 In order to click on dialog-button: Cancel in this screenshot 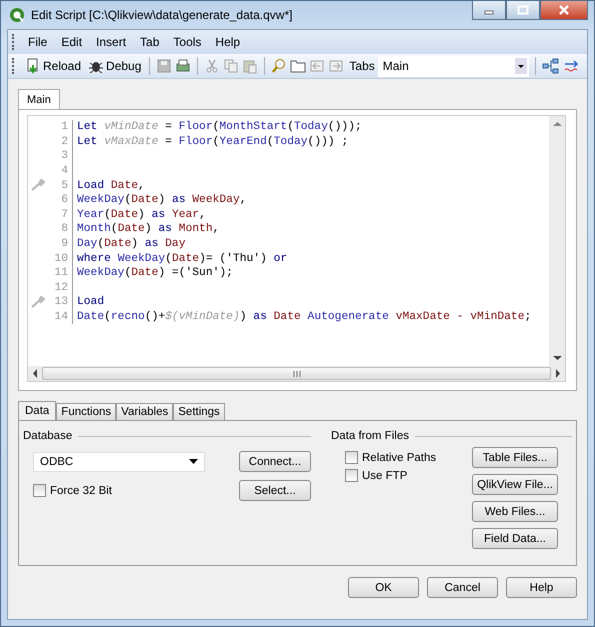, I will do `click(462, 587)`.